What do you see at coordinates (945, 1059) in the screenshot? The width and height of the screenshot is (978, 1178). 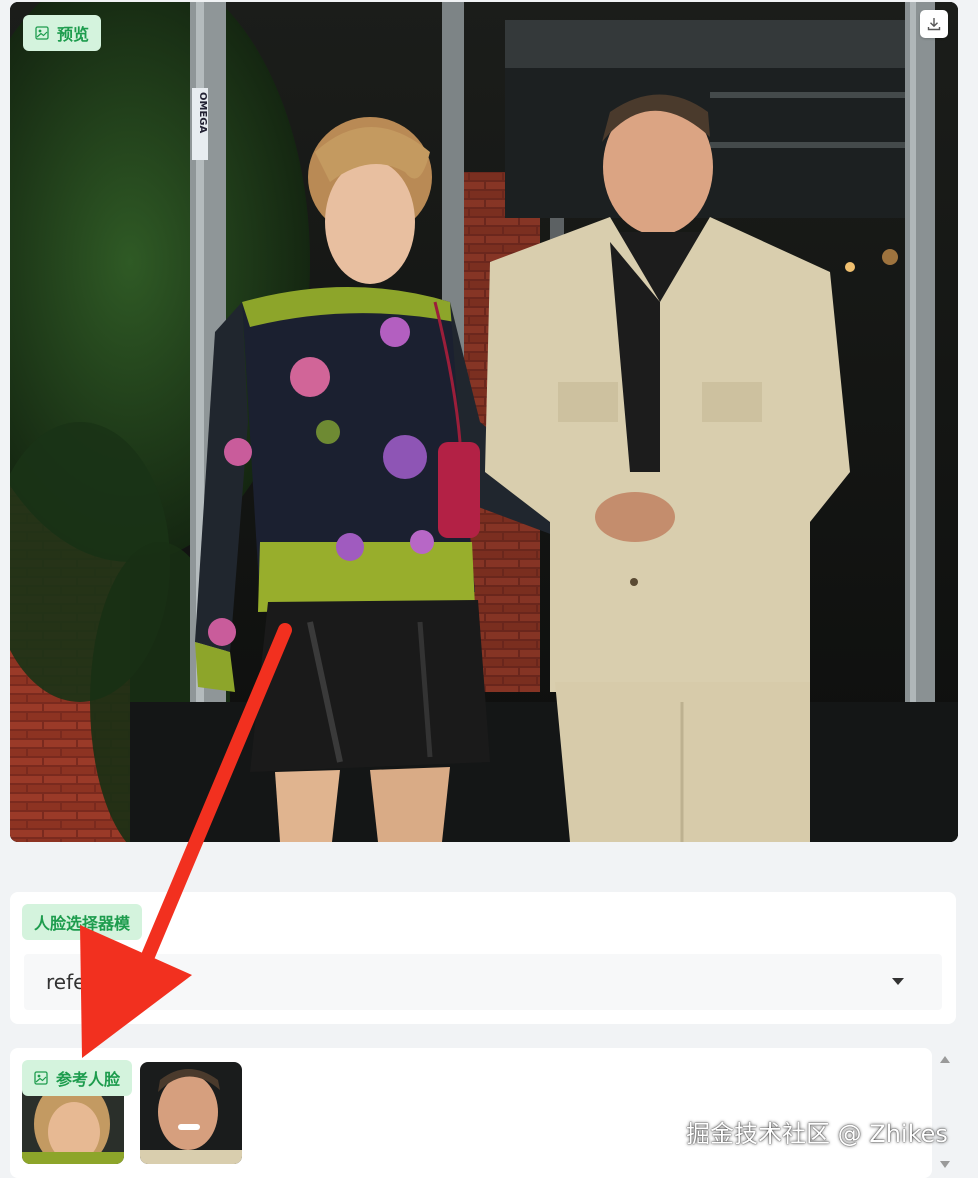 I see `scroll-up-arrow-icon` at bounding box center [945, 1059].